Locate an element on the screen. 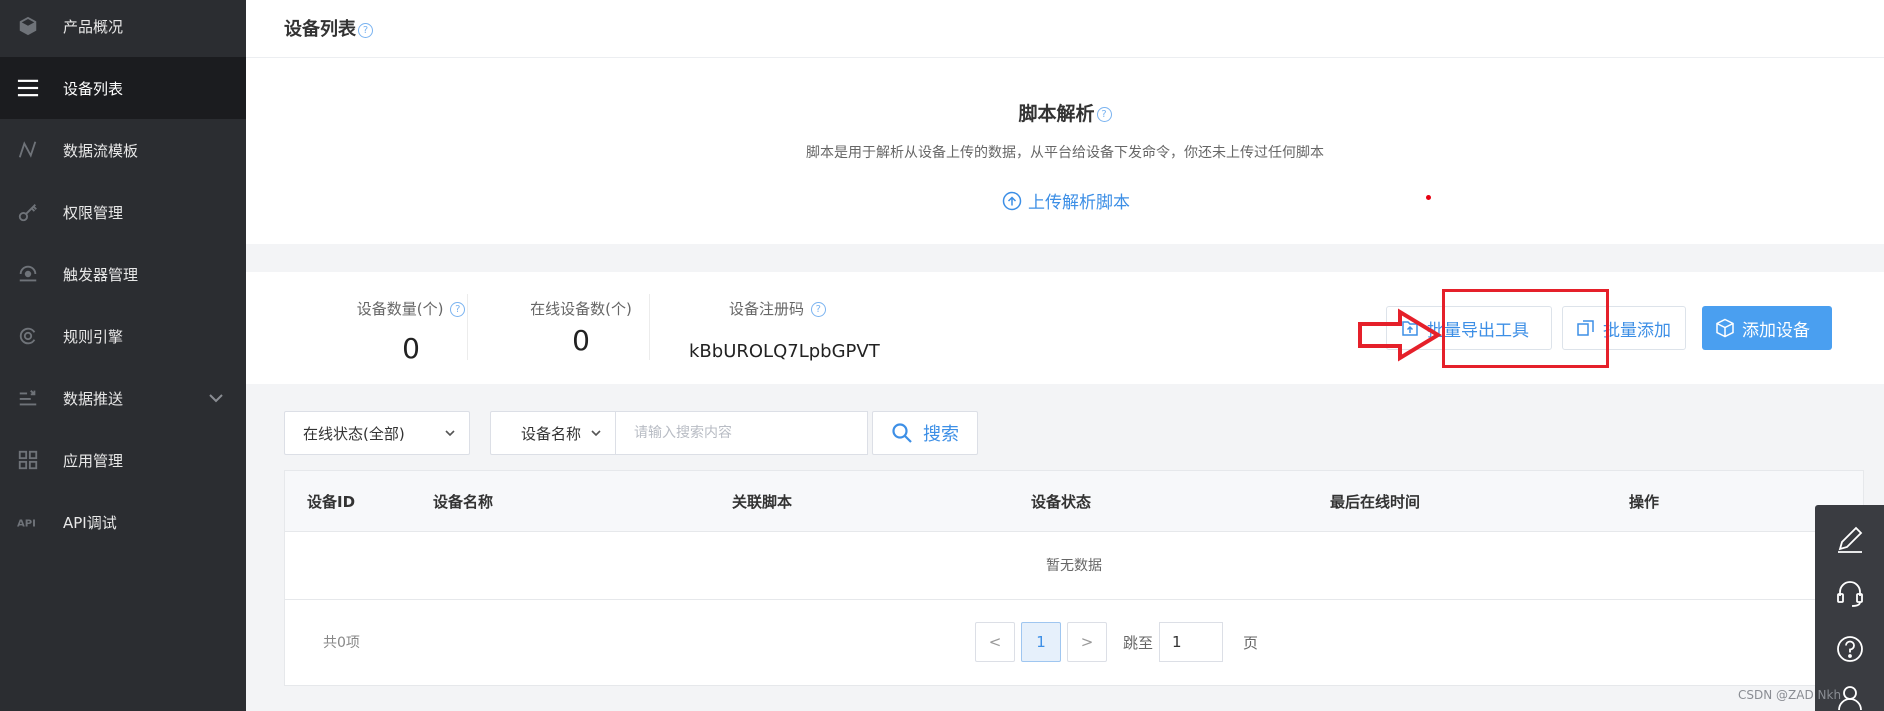  script-description: 脚本是用于解析从设备上传的数据，从平台给设备下发命令，你还未上传过任何脚本 is located at coordinates (1065, 153).